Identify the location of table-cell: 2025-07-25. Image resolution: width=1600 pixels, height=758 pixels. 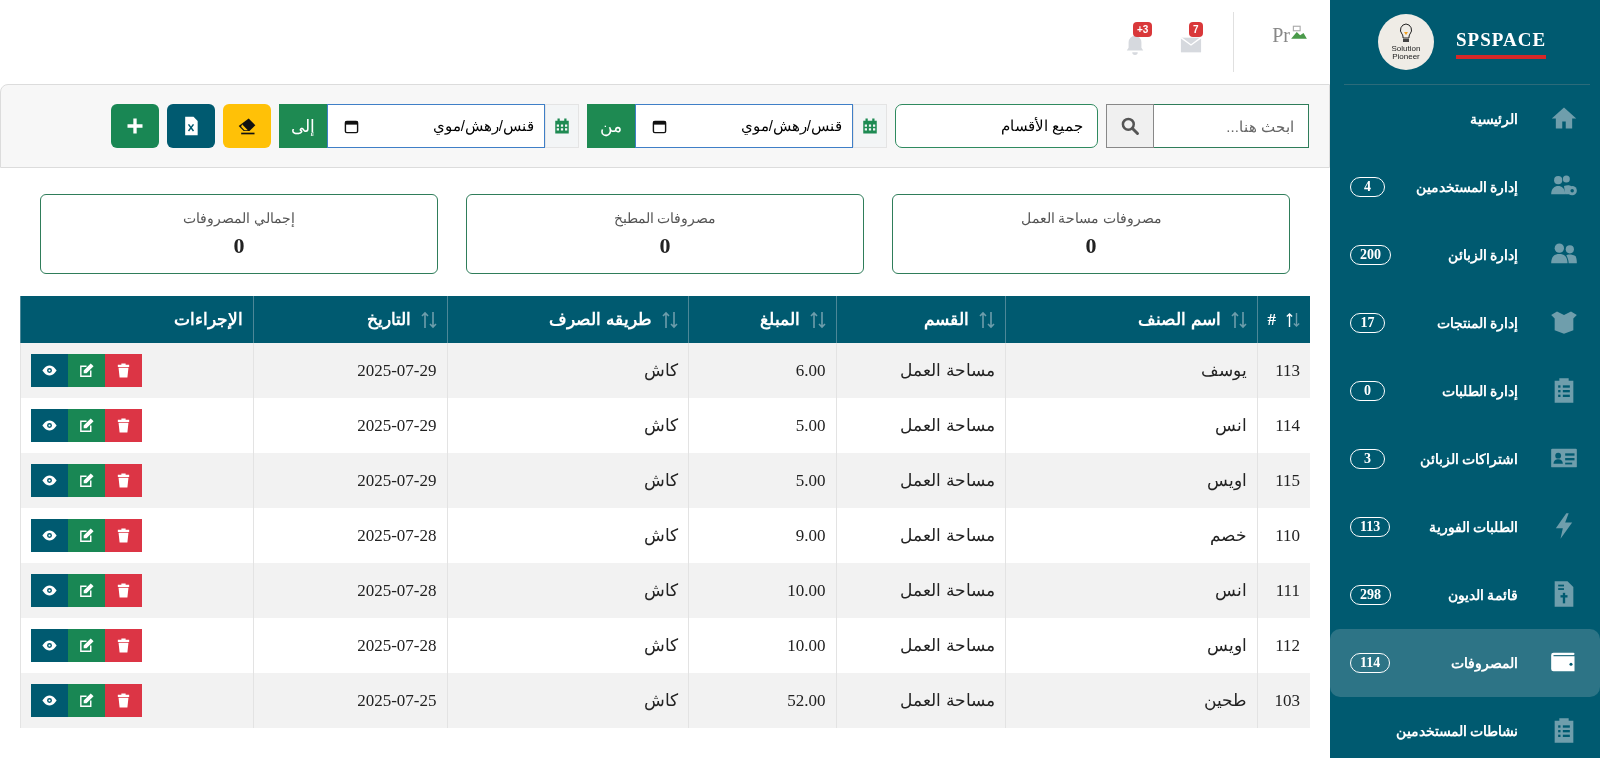
(350, 700).